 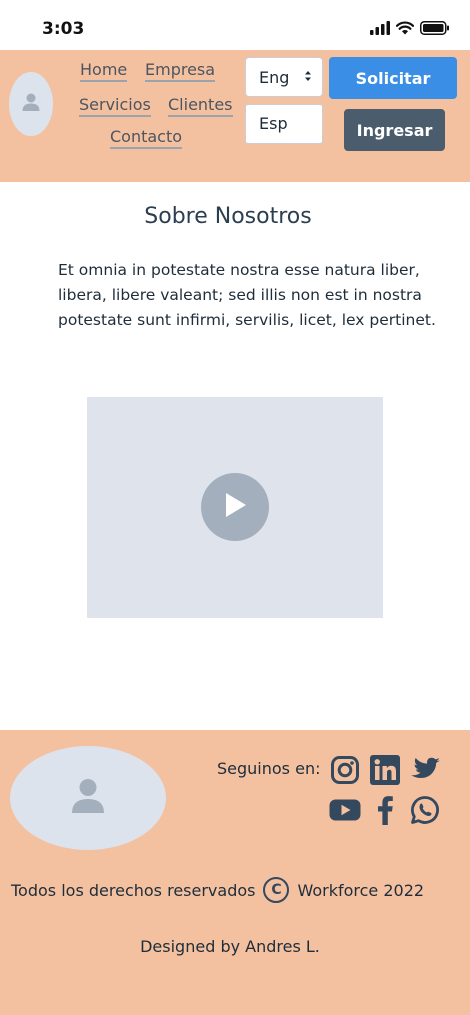 I want to click on status-bar: 3:03, so click(x=235, y=25).